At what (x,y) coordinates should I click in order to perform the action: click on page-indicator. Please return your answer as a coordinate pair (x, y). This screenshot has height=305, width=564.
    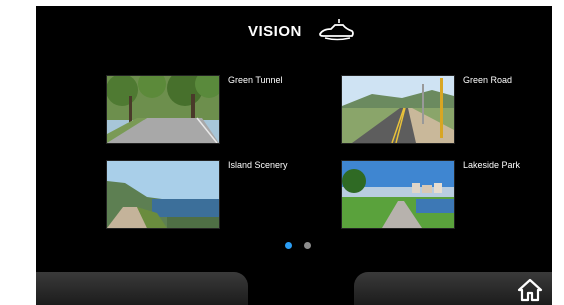
    Looking at the image, I should click on (300, 247).